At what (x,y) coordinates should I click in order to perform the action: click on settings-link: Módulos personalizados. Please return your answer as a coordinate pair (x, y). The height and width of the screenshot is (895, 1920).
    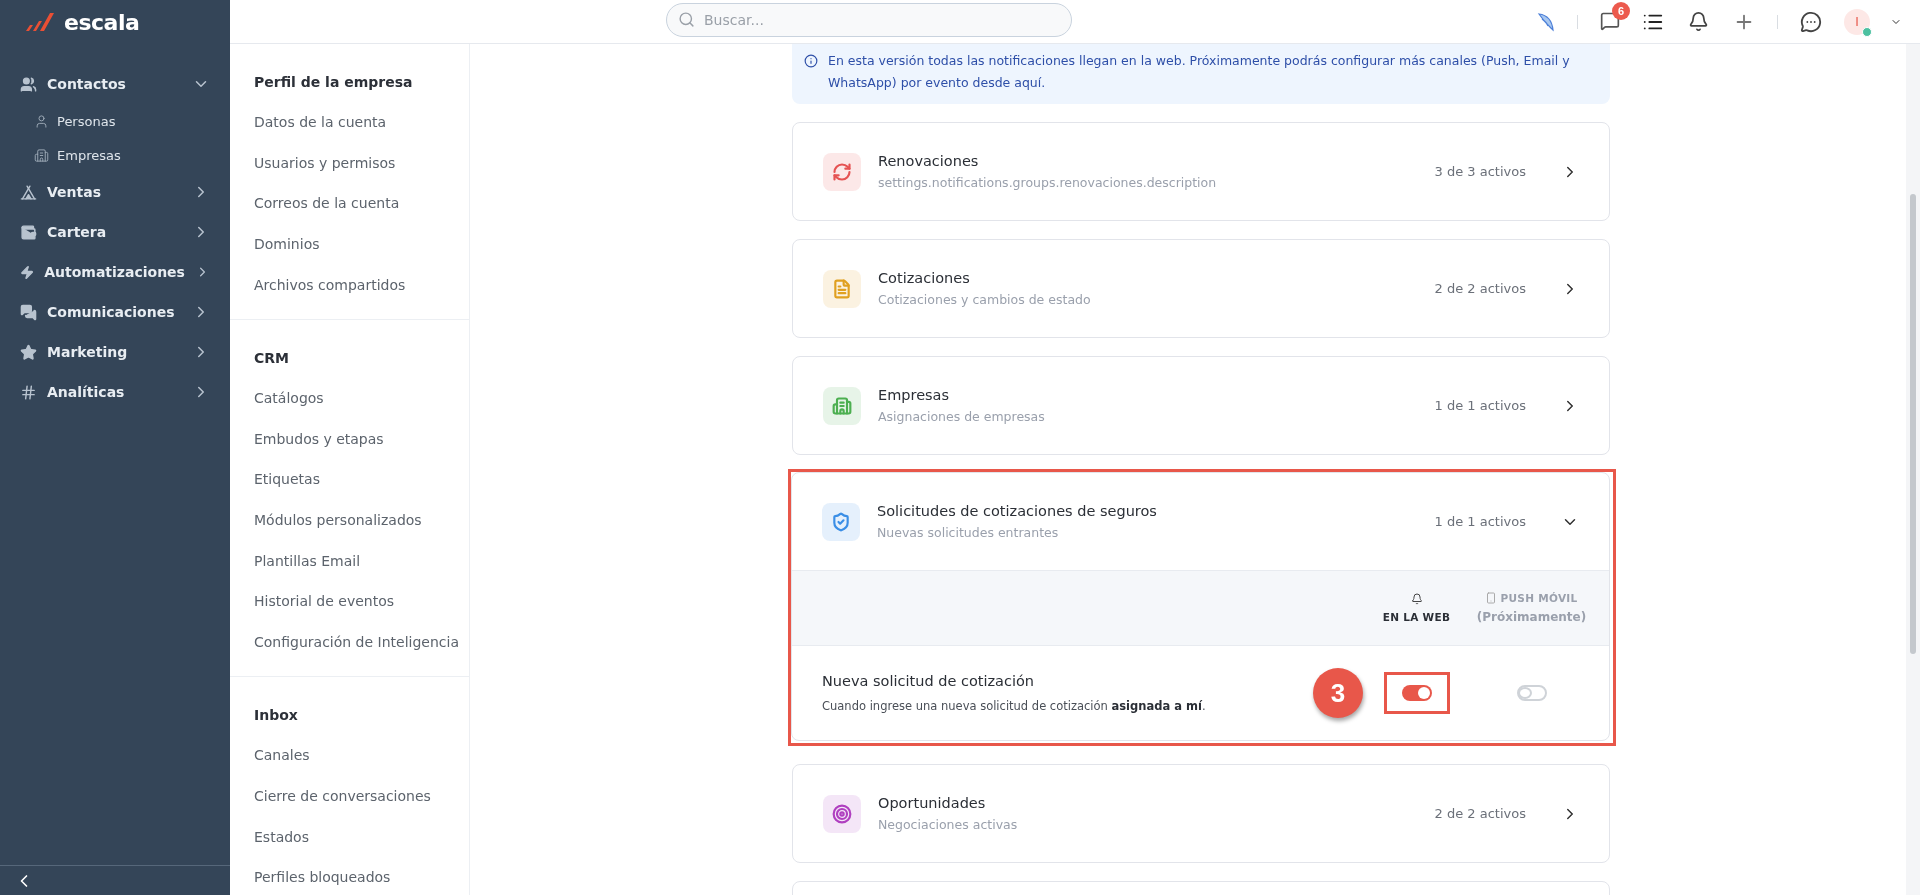
    Looking at the image, I should click on (361, 520).